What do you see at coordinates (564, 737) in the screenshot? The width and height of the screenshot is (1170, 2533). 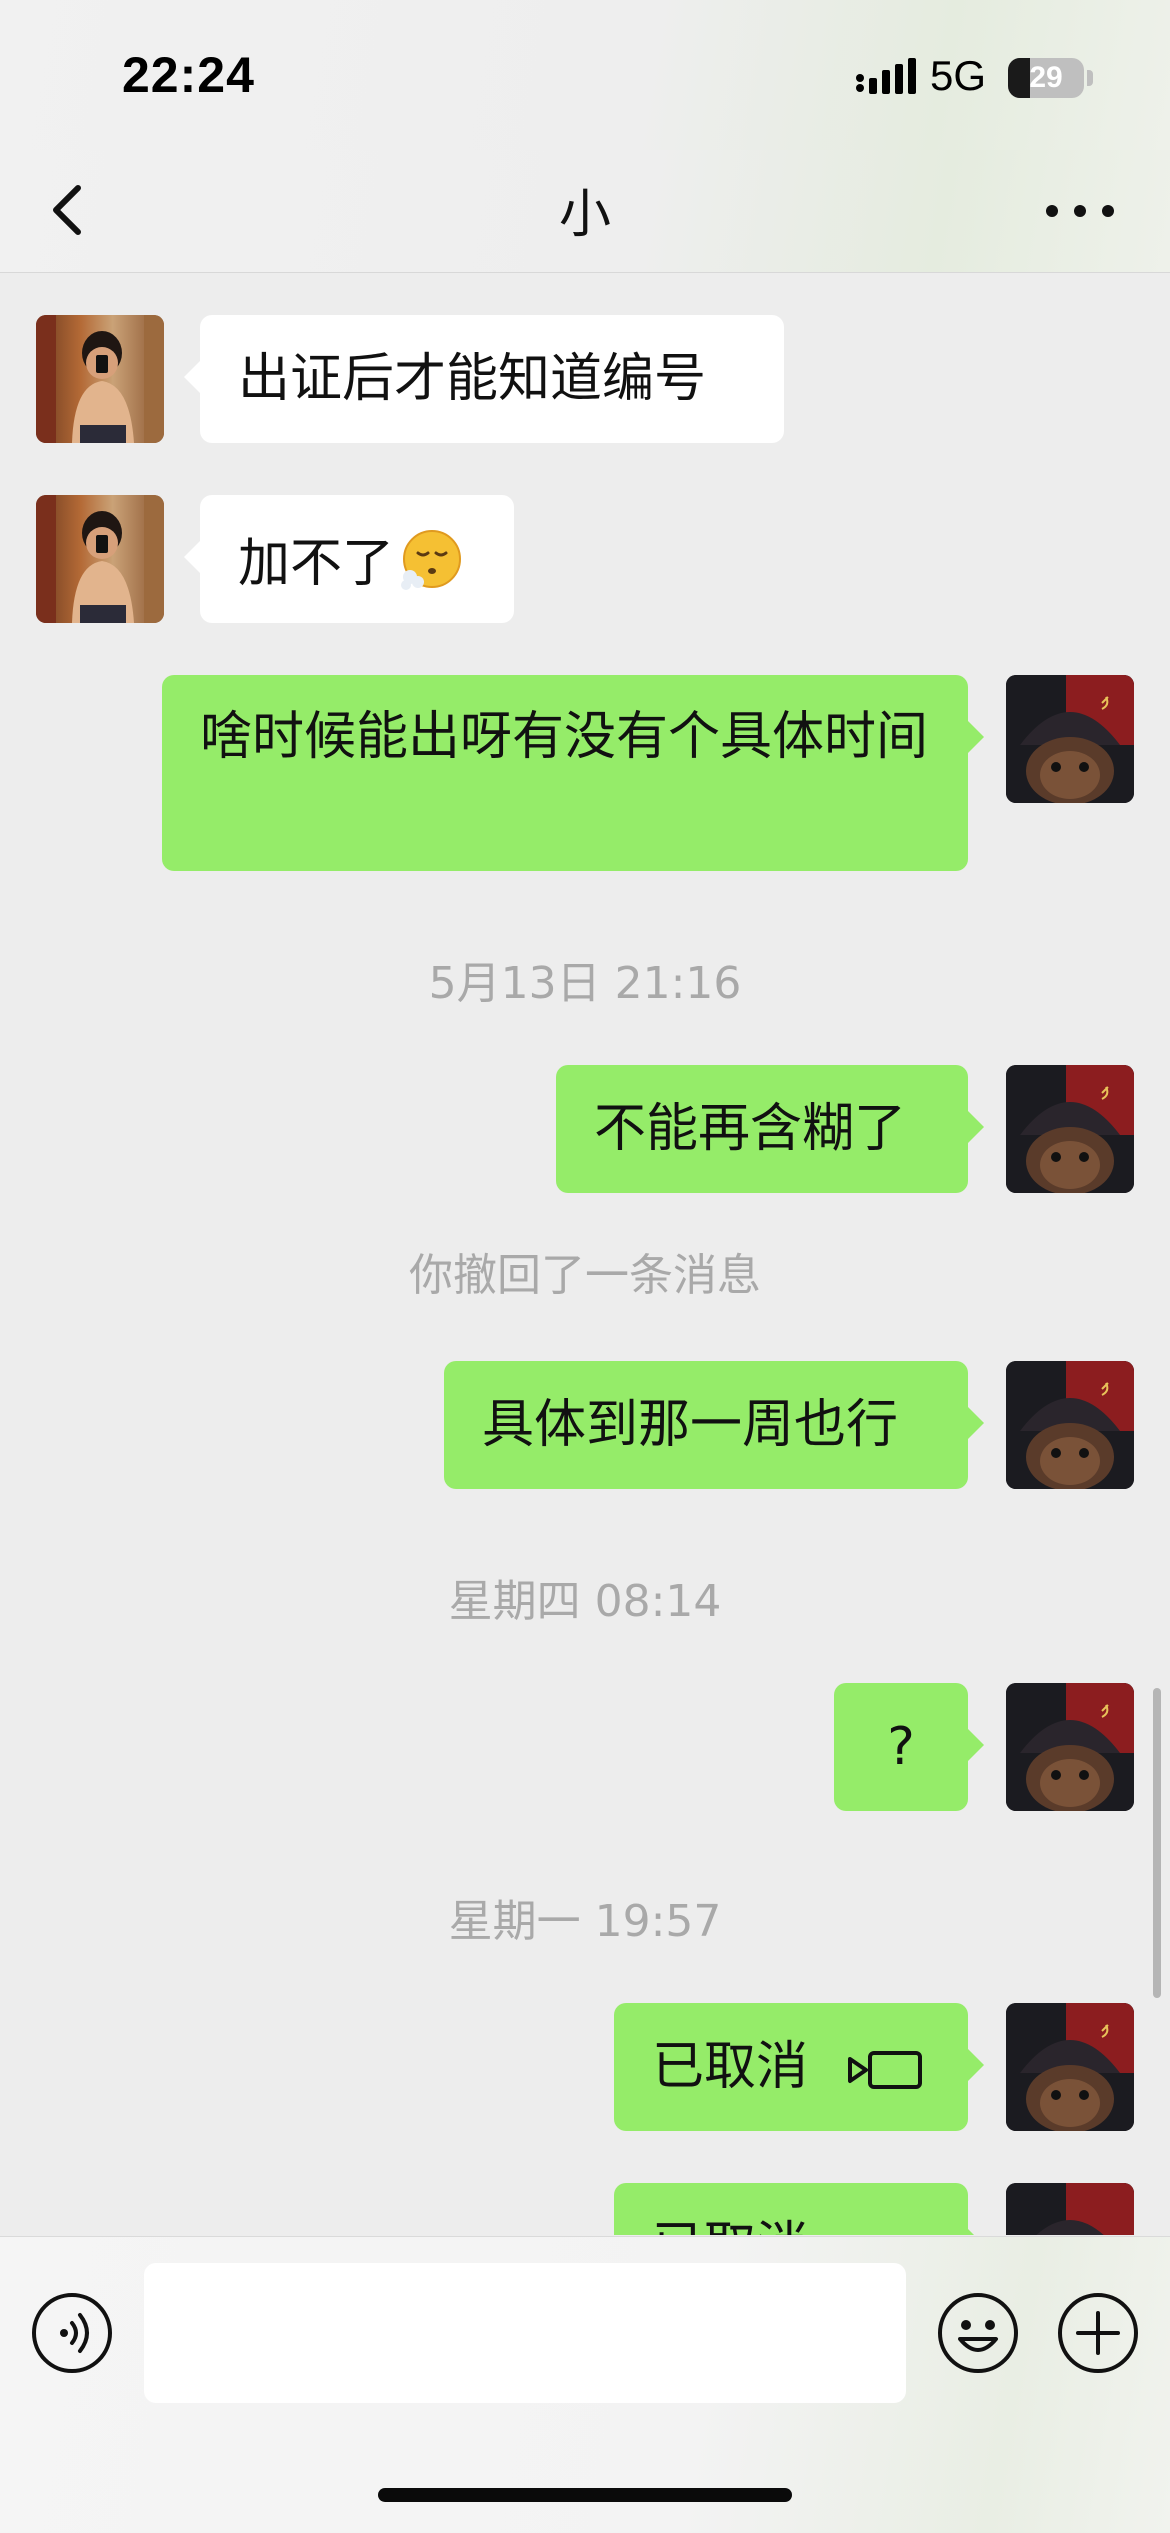 I see `message-text: 啥时候能出呀有没有个具体时间` at bounding box center [564, 737].